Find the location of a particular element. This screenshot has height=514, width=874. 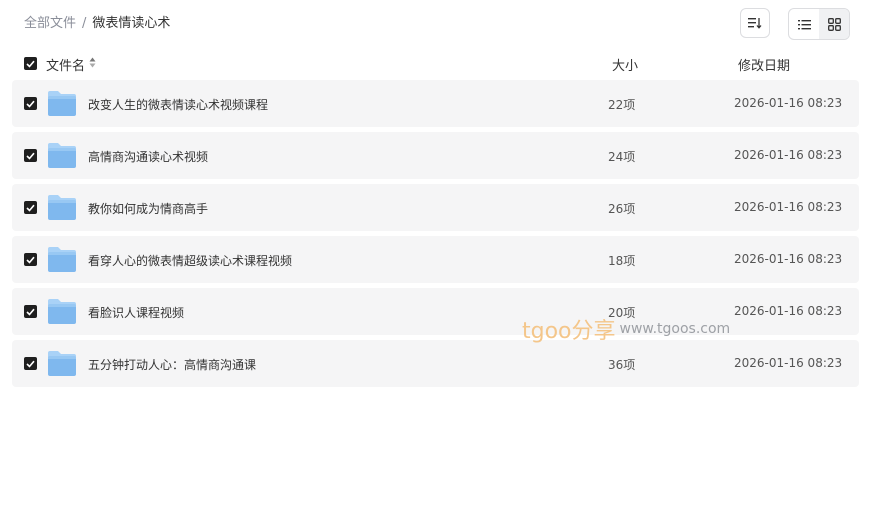

column-header-size: 大小 is located at coordinates (625, 66).